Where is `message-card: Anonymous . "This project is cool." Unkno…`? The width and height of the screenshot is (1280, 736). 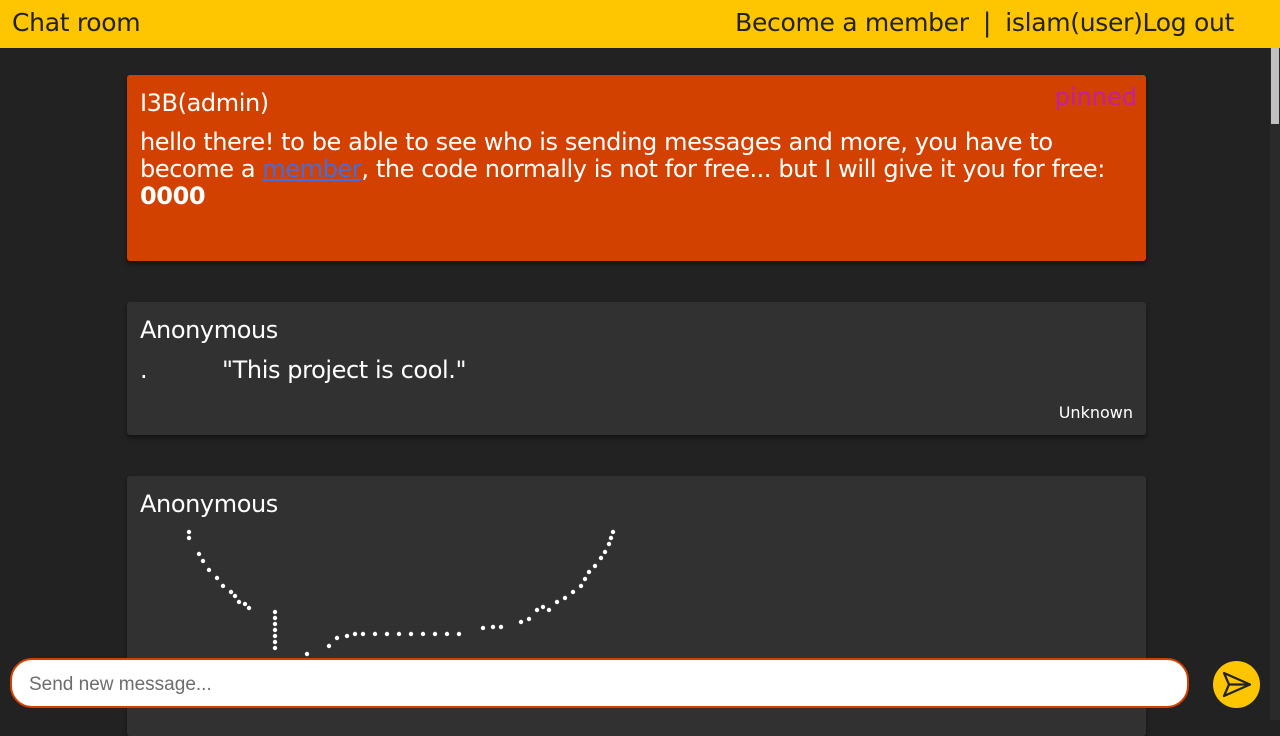 message-card: Anonymous . "This project is cool." Unkno… is located at coordinates (636, 368).